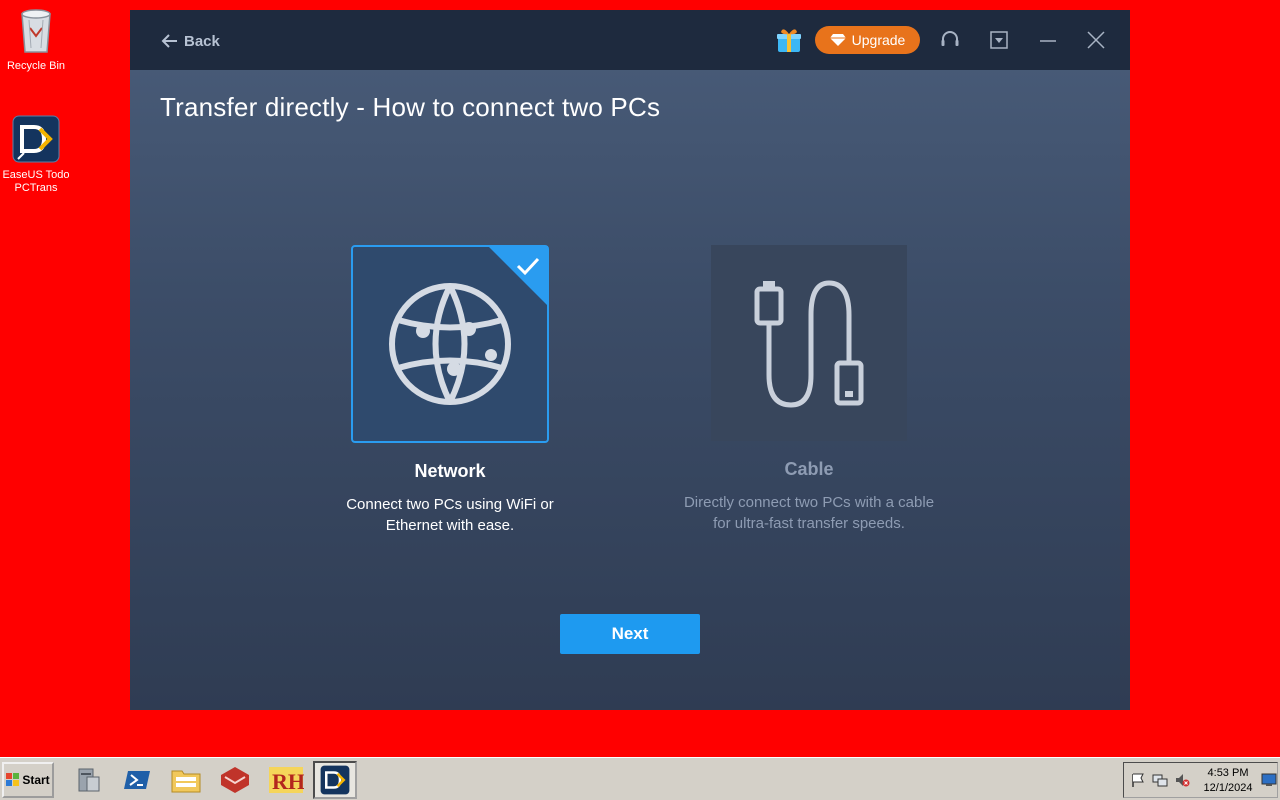  What do you see at coordinates (950, 40) in the screenshot?
I see `headset-icon` at bounding box center [950, 40].